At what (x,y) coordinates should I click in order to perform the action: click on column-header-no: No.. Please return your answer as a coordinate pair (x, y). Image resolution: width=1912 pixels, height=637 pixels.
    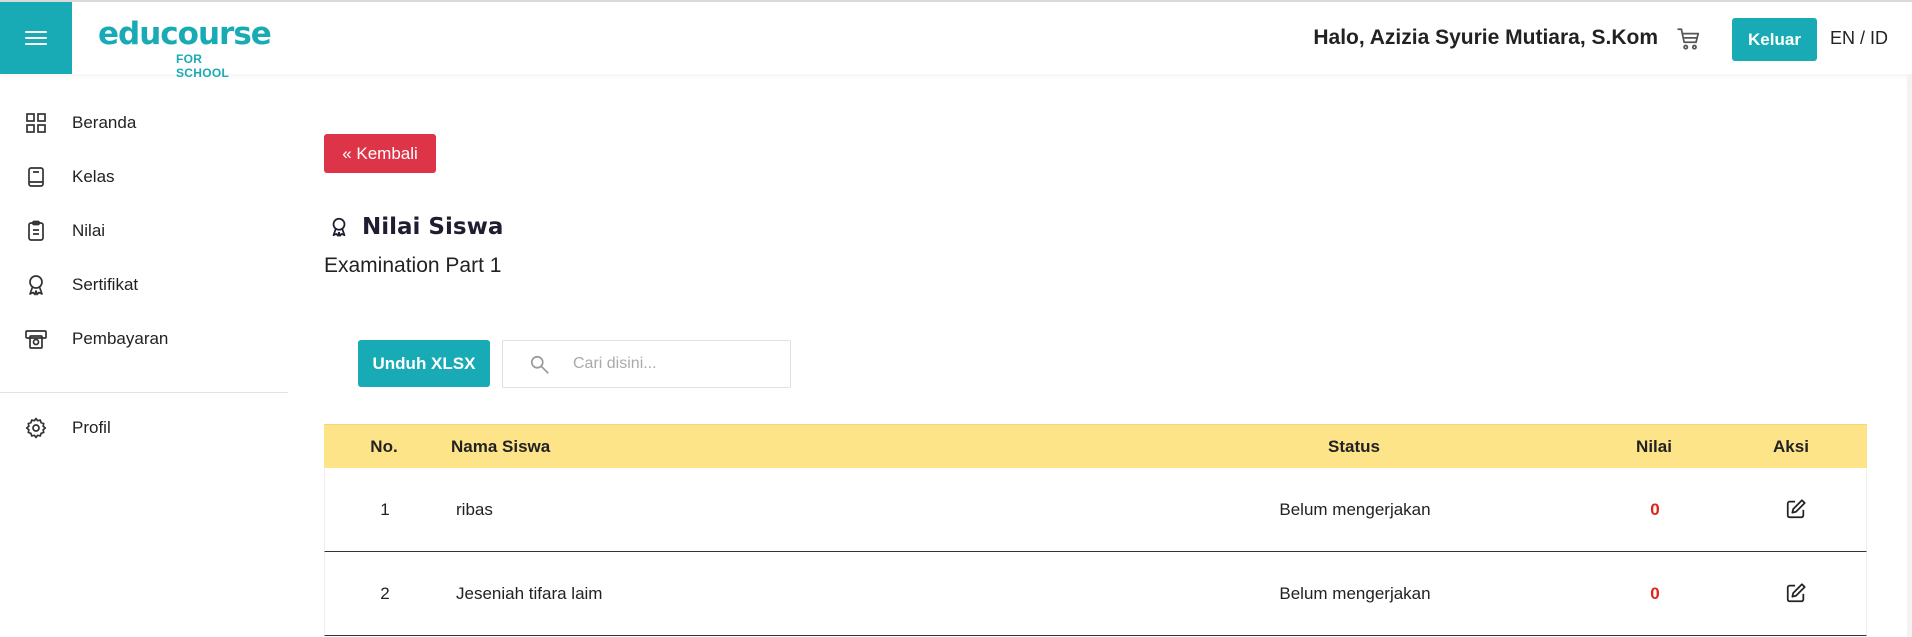
    Looking at the image, I should click on (384, 446).